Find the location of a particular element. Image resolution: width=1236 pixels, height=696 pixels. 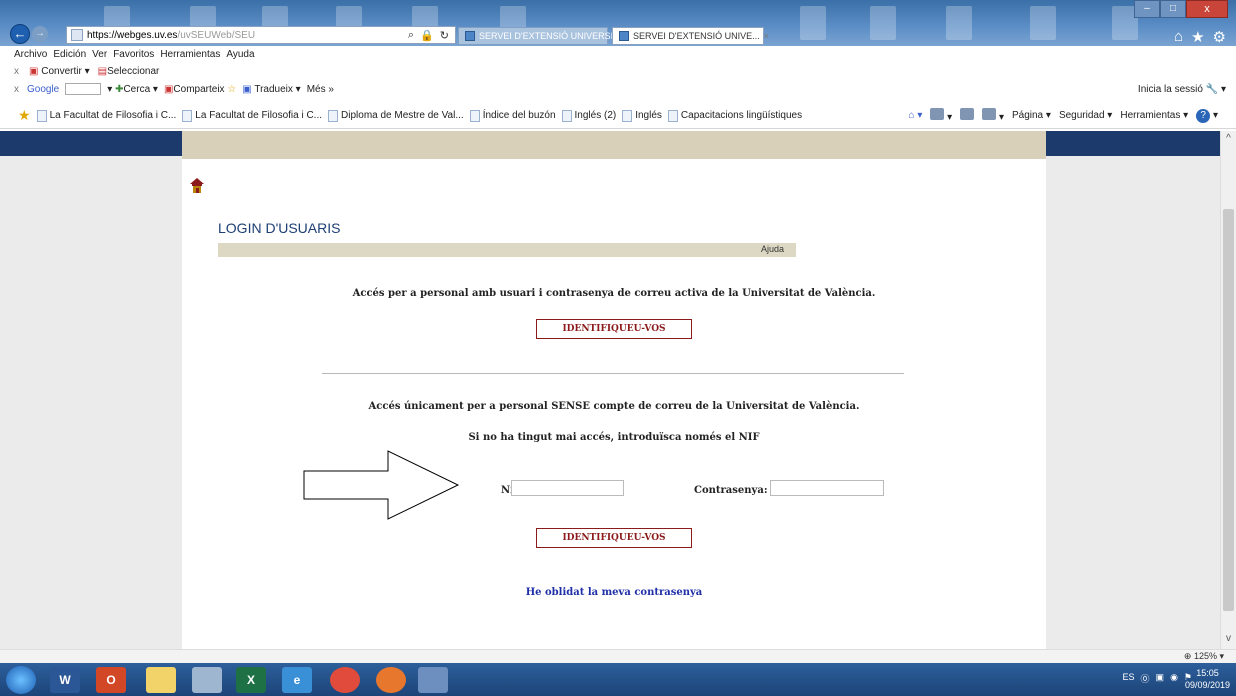

scroll-thumb is located at coordinates (1228, 410).